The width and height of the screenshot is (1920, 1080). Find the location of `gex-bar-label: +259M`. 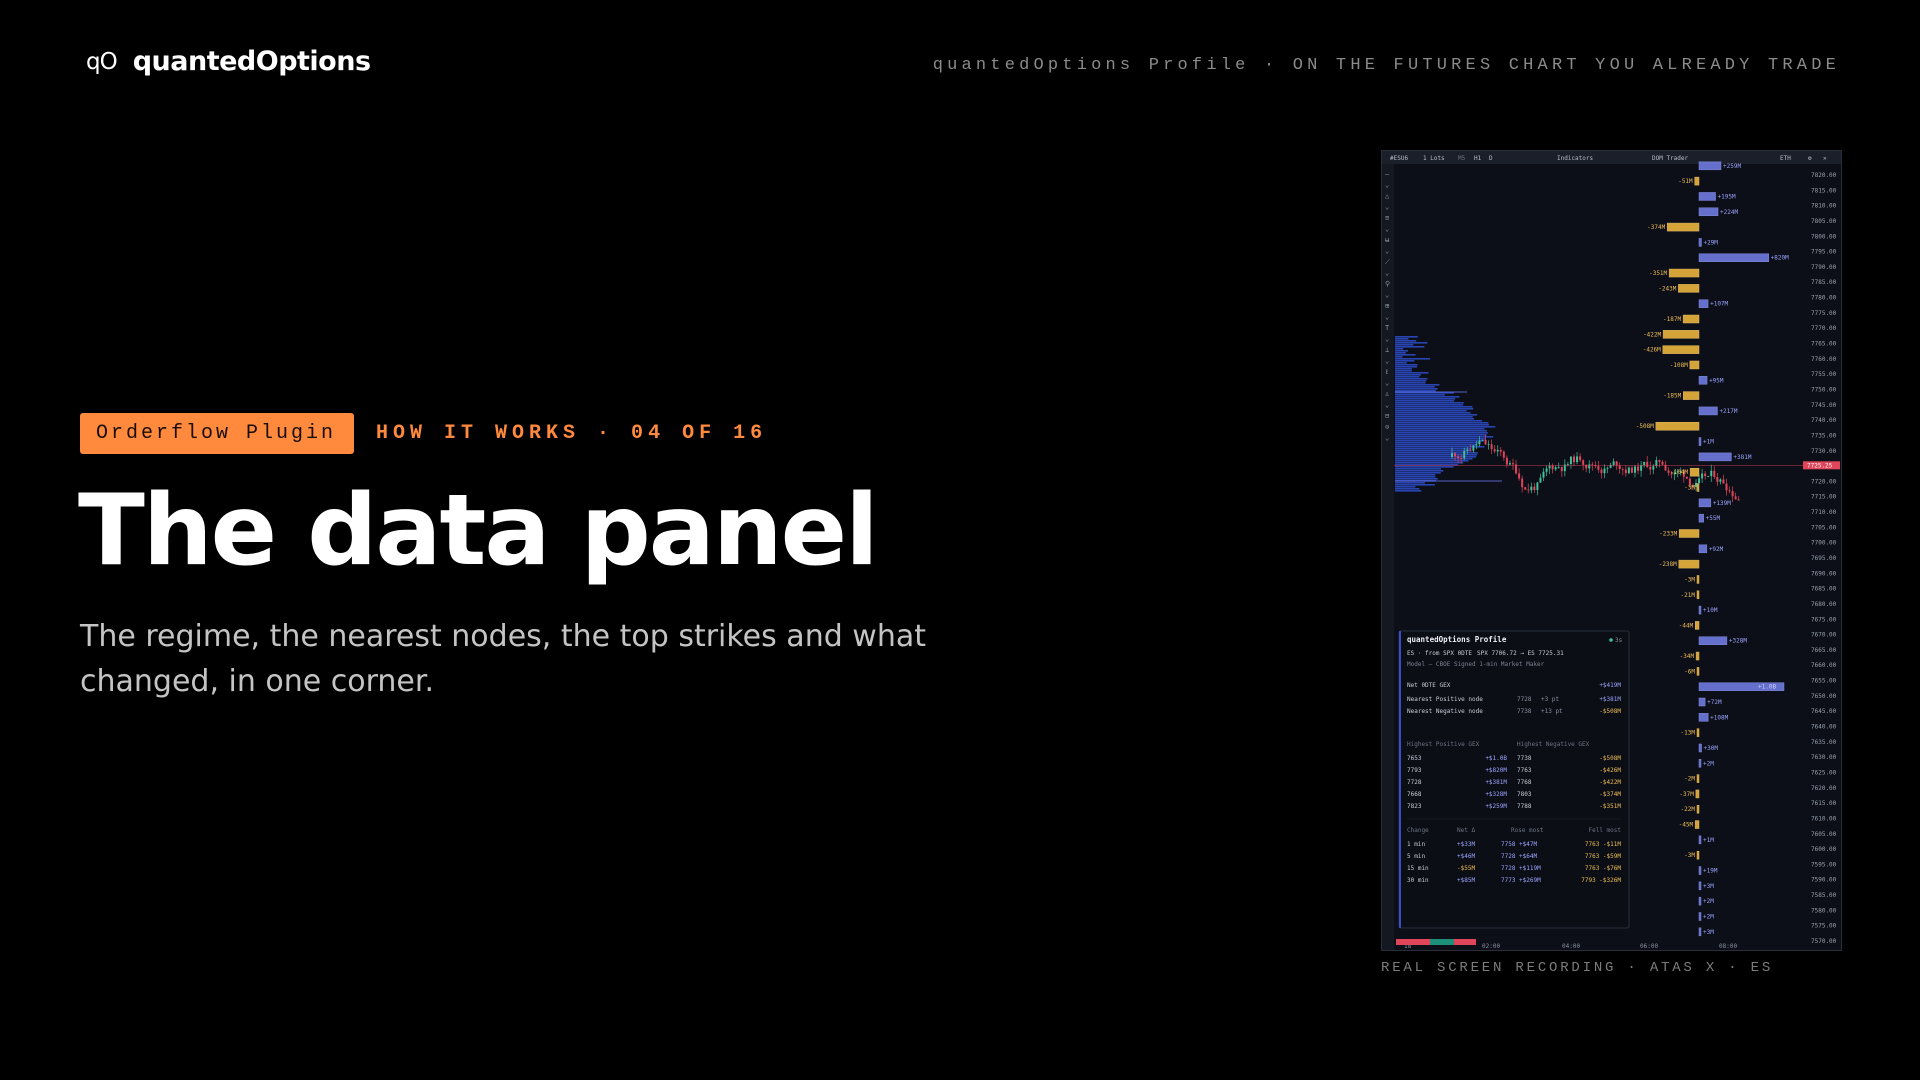

gex-bar-label: +259M is located at coordinates (1732, 166).